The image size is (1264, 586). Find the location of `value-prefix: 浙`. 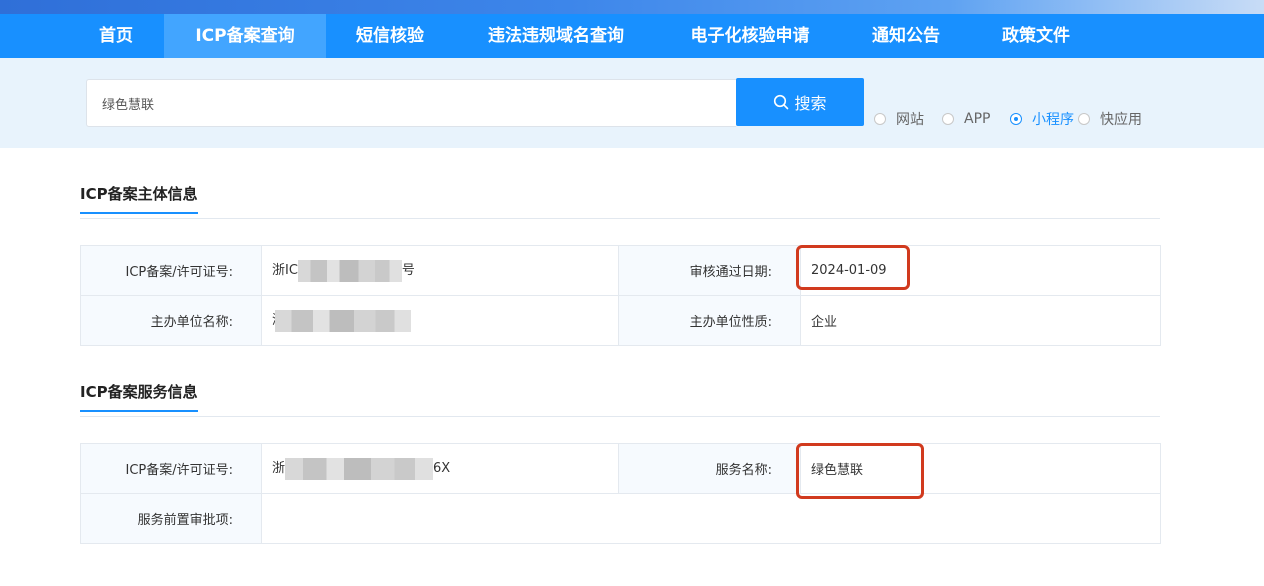

value-prefix: 浙 is located at coordinates (279, 469).